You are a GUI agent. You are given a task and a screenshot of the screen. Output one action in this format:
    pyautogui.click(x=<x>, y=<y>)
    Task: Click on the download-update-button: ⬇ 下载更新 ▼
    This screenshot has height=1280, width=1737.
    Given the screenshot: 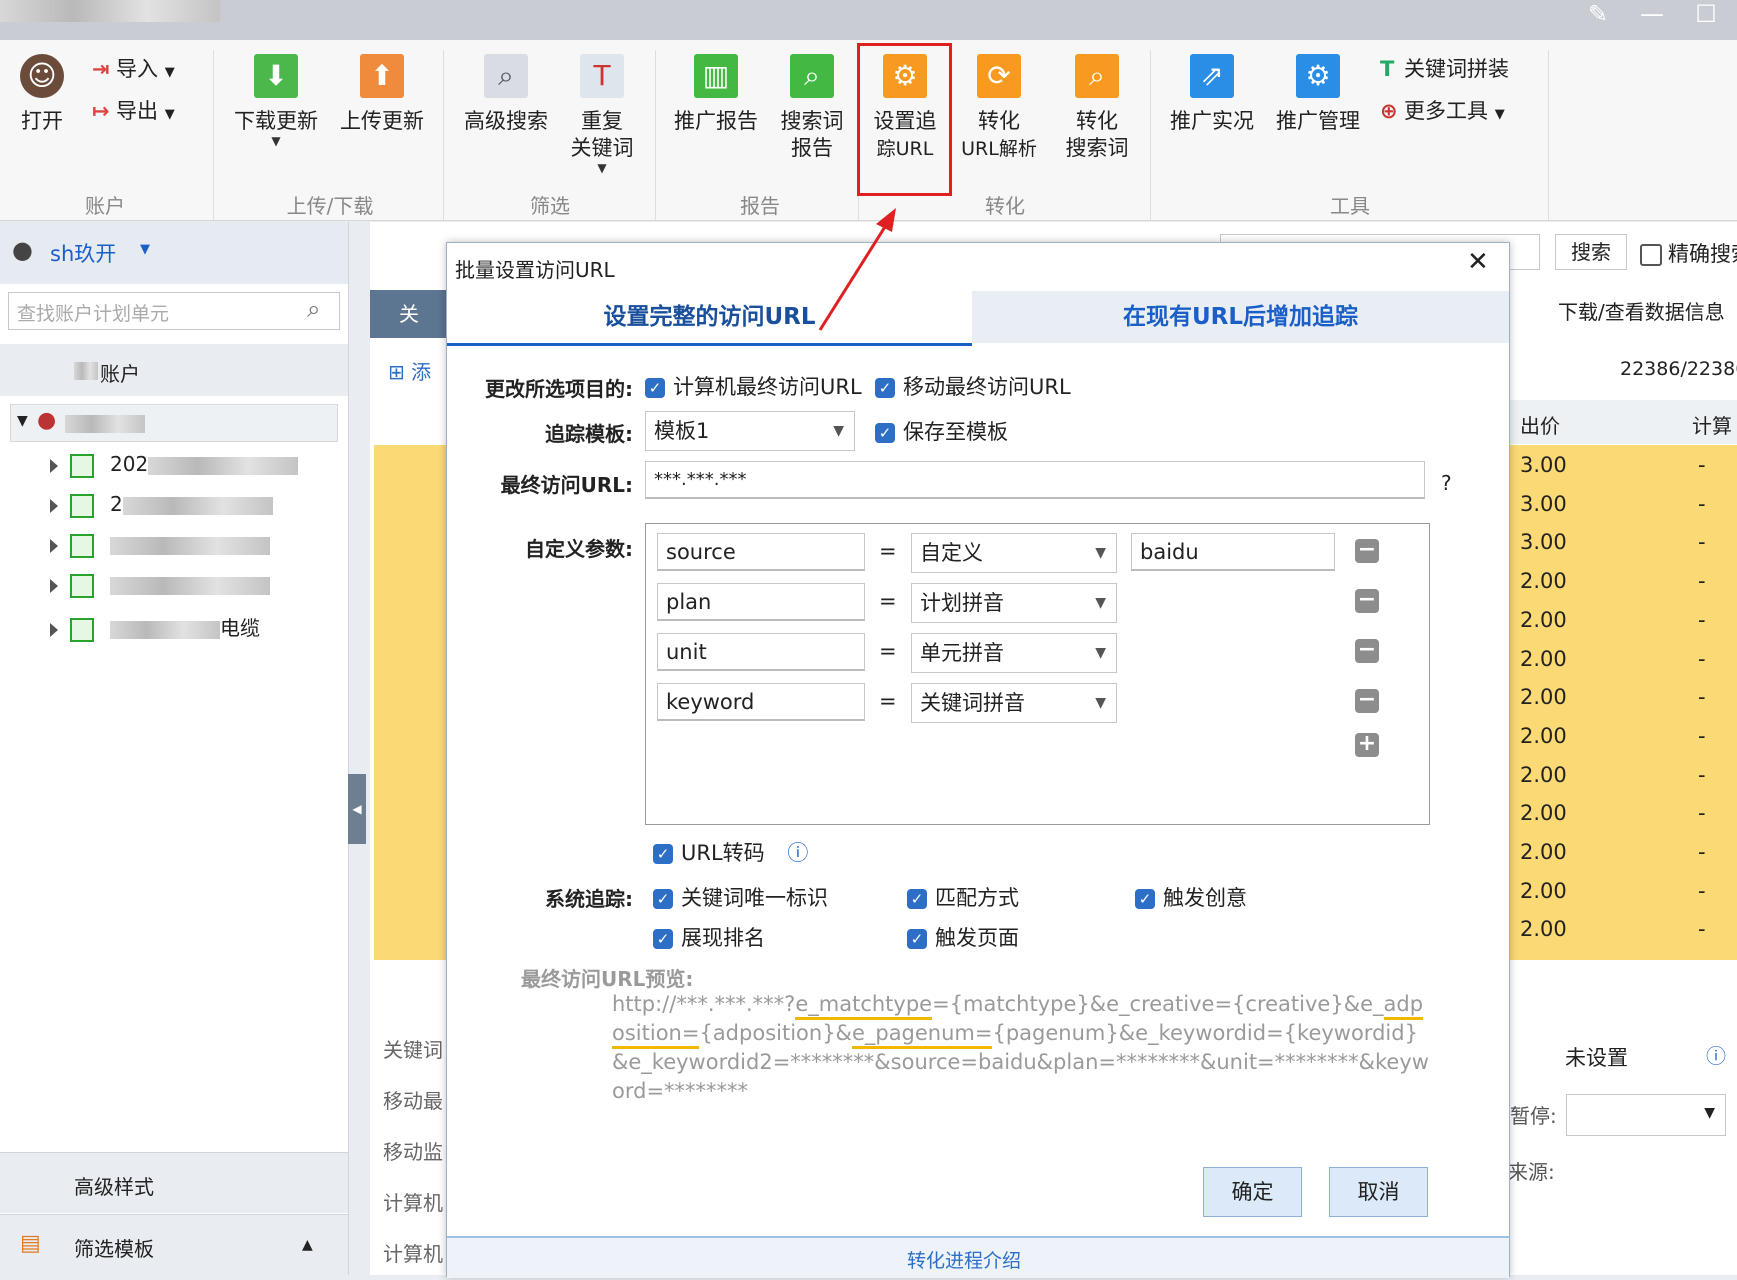 What is the action you would take?
    pyautogui.click(x=276, y=100)
    